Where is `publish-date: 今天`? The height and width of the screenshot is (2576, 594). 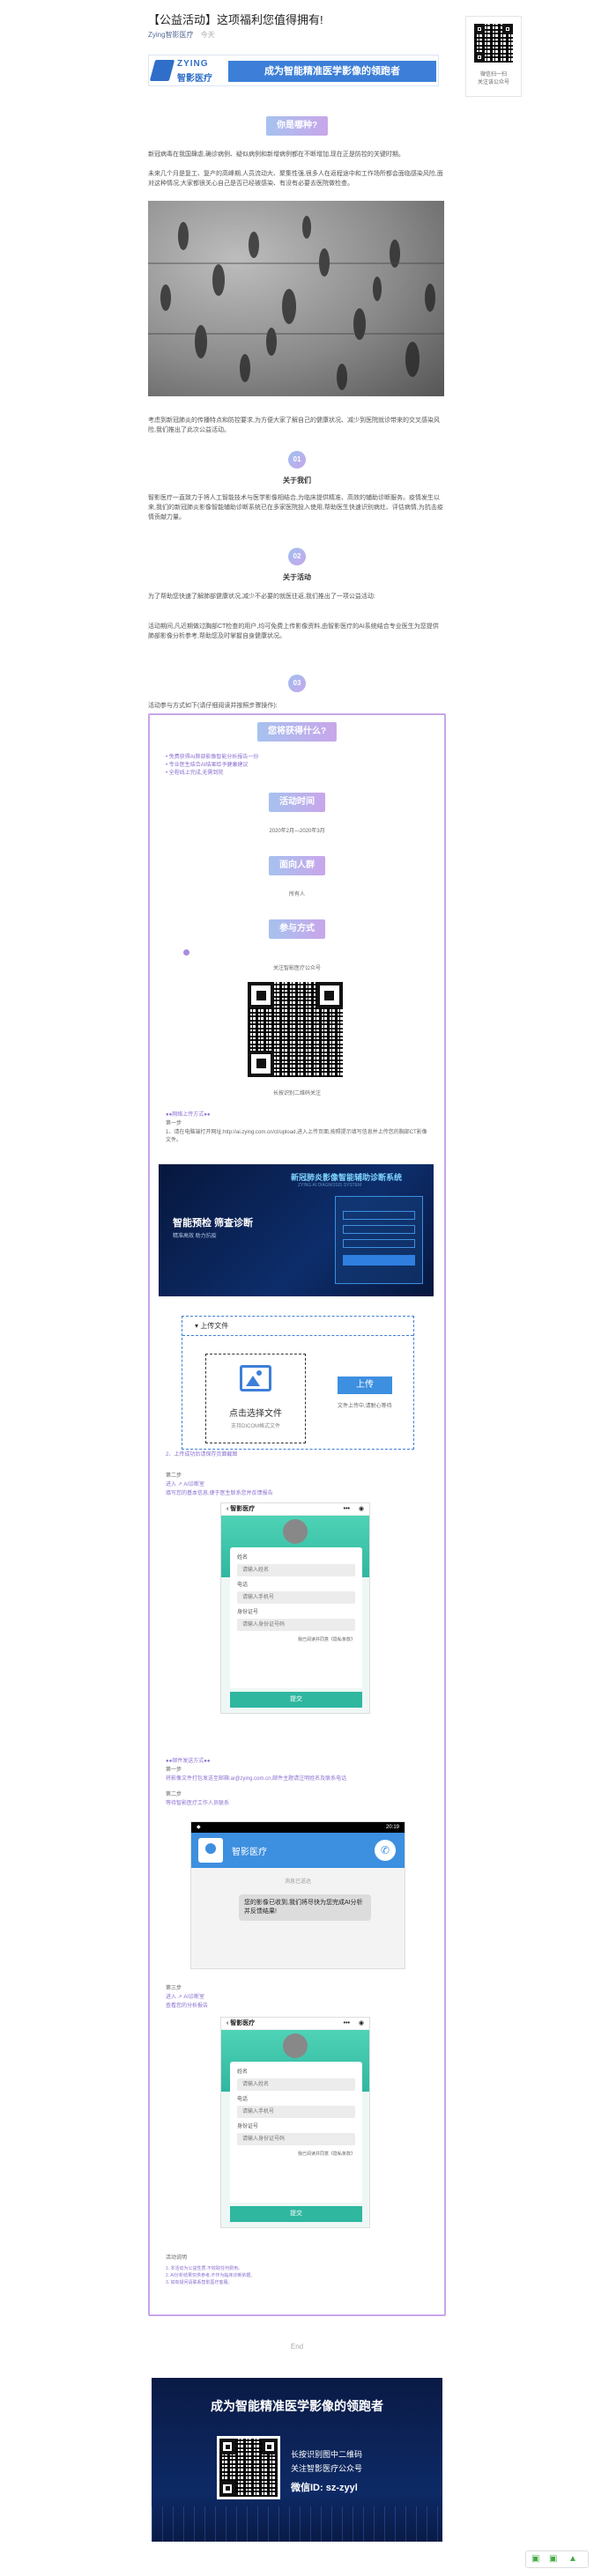 publish-date: 今天 is located at coordinates (207, 35).